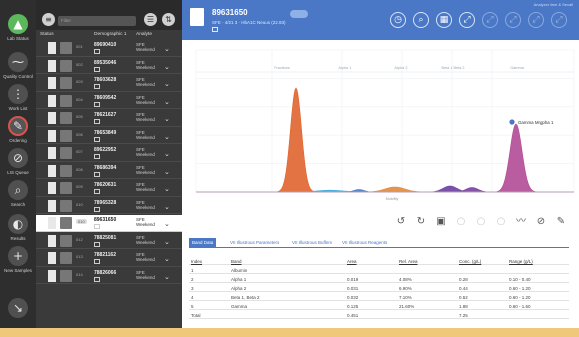  Describe the element at coordinates (18, 256) in the screenshot. I see `new-samples-icon: +` at that location.